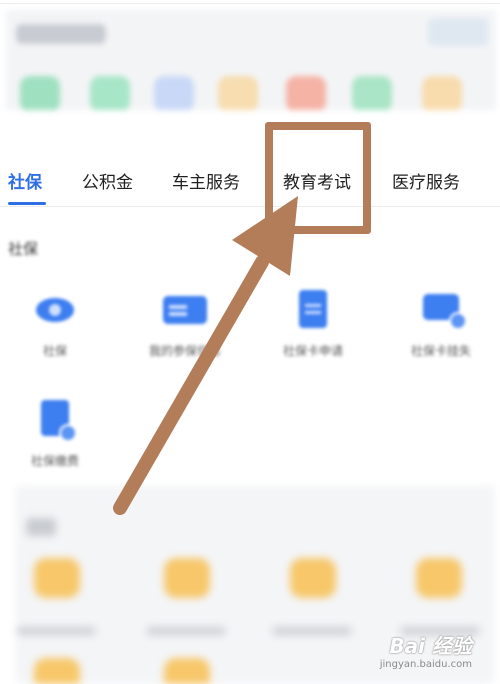 The image size is (500, 684). Describe the element at coordinates (27, 203) in the screenshot. I see `active-tab-indicator` at that location.